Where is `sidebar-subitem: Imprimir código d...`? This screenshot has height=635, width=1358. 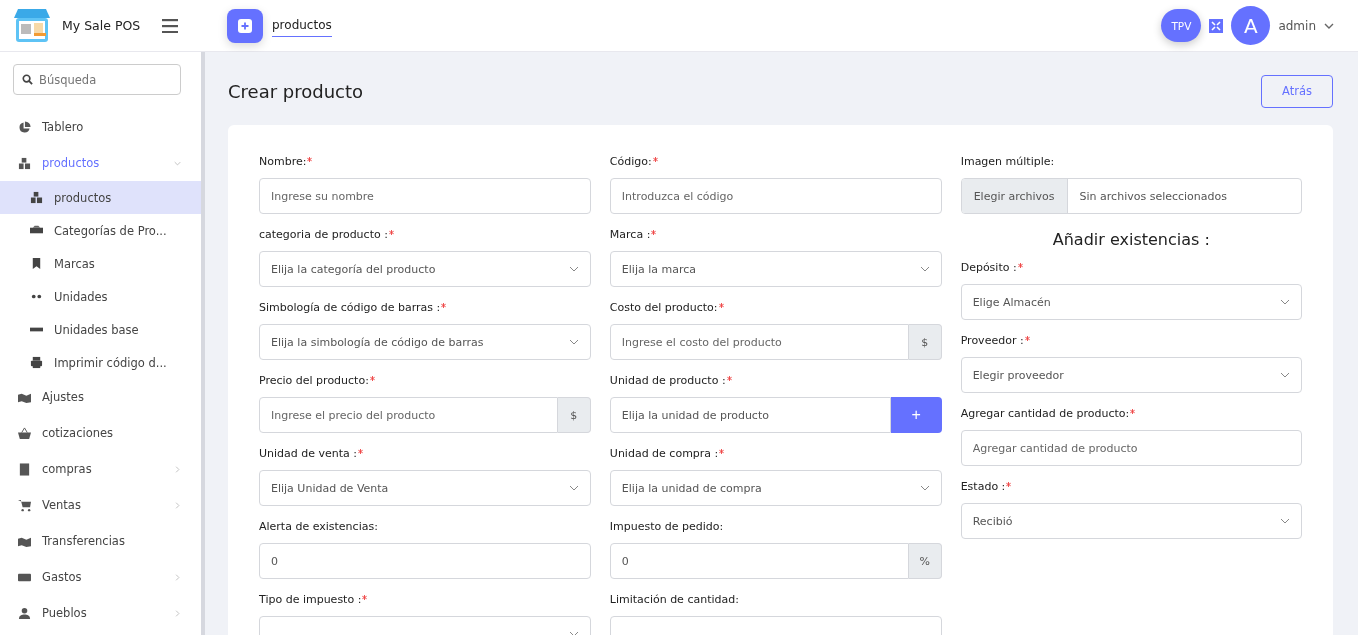 sidebar-subitem: Imprimir código d... is located at coordinates (100, 362).